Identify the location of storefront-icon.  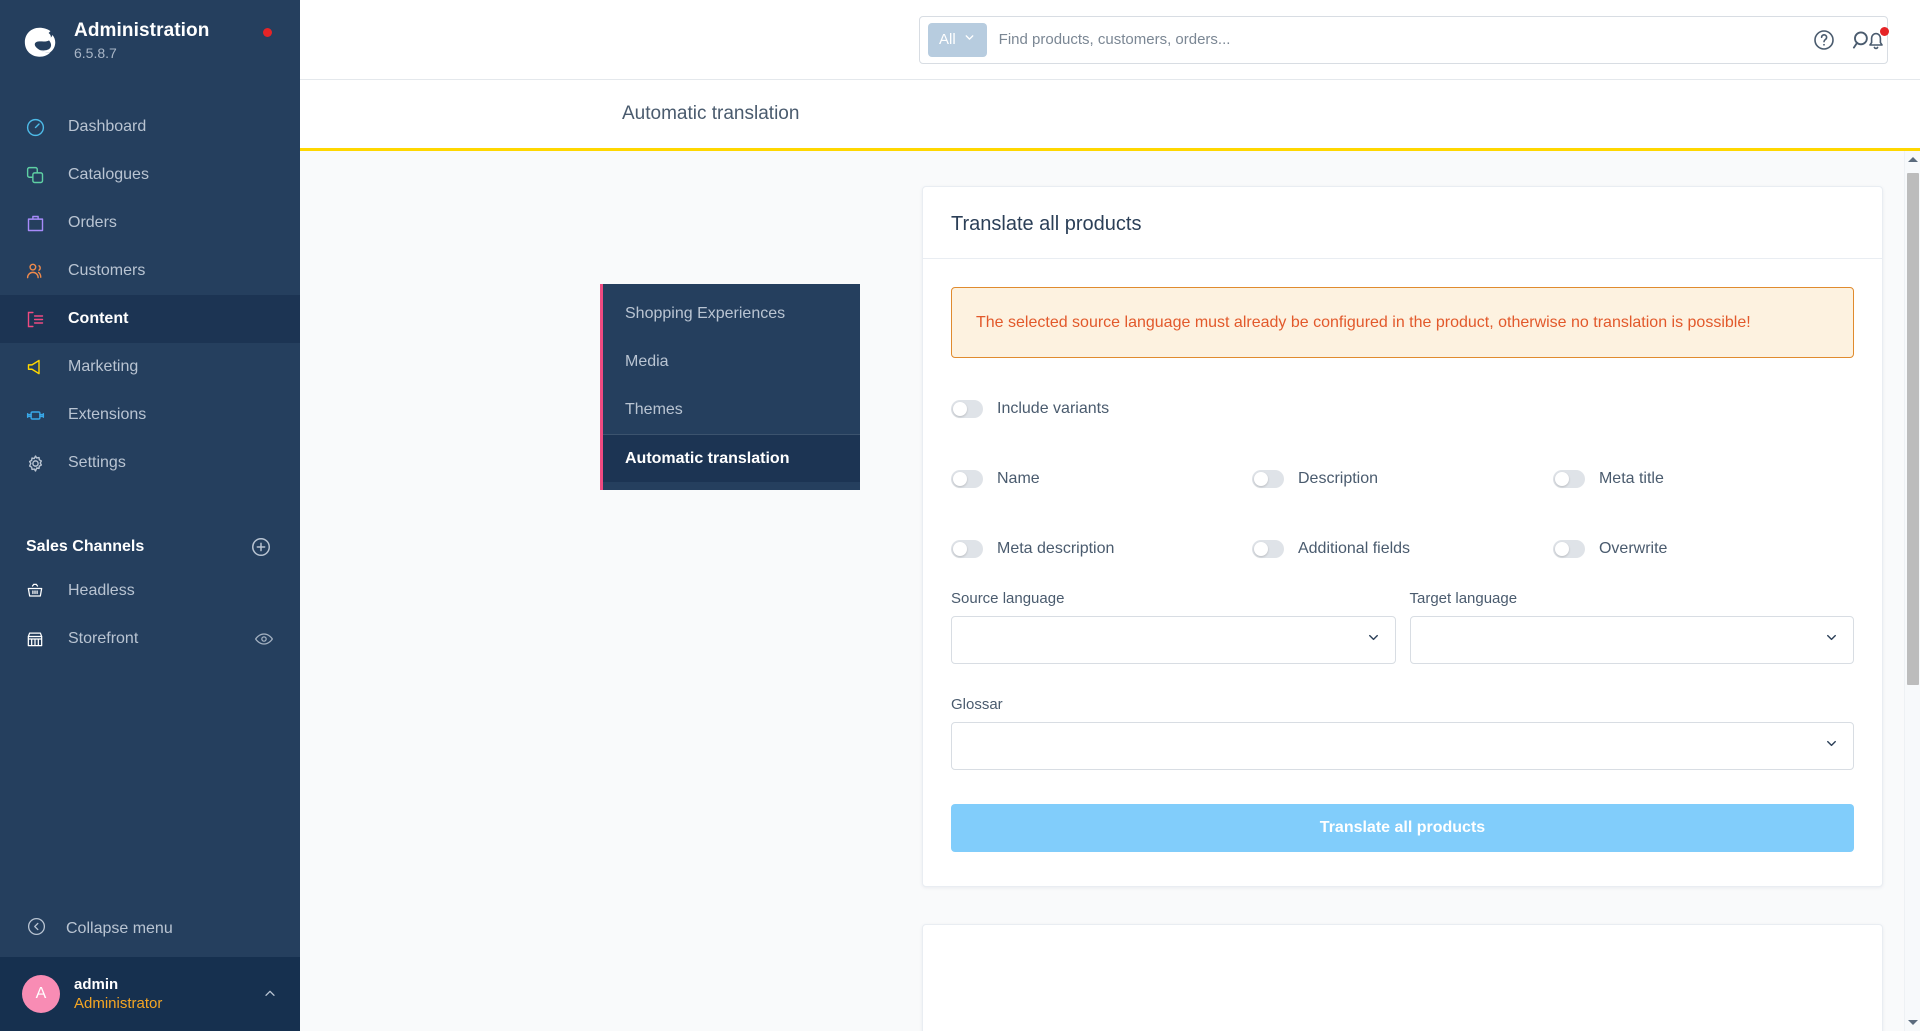
(35, 639).